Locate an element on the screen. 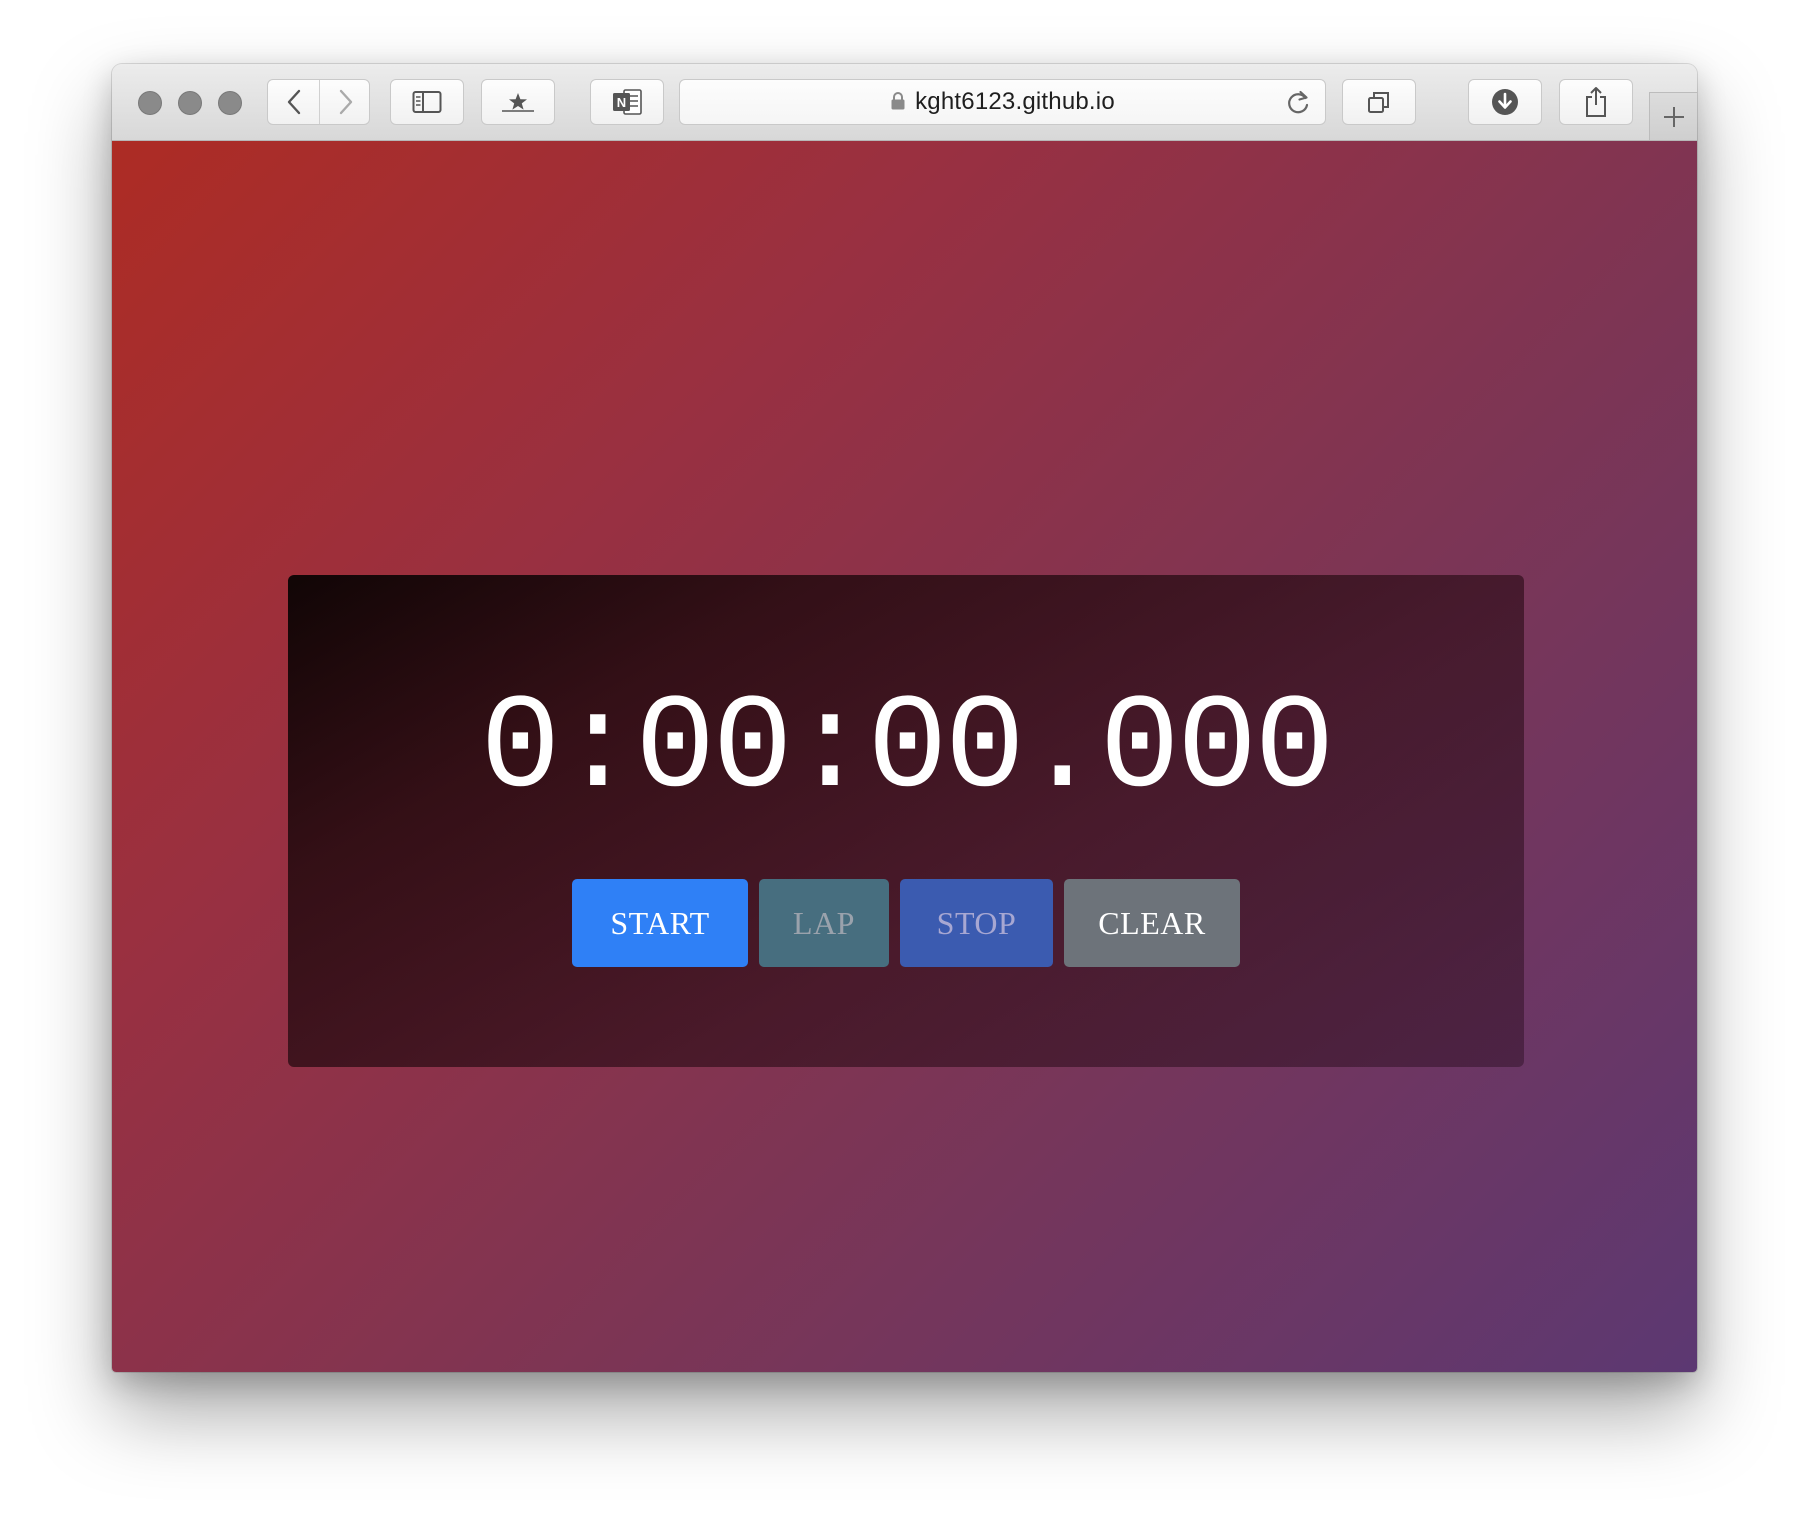  back-icon is located at coordinates (293, 102).